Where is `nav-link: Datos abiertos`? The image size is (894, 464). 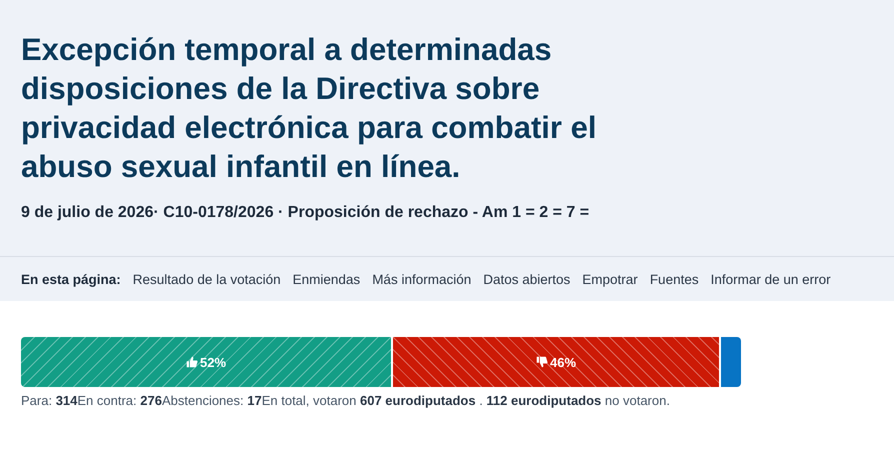
nav-link: Datos abiertos is located at coordinates (526, 279).